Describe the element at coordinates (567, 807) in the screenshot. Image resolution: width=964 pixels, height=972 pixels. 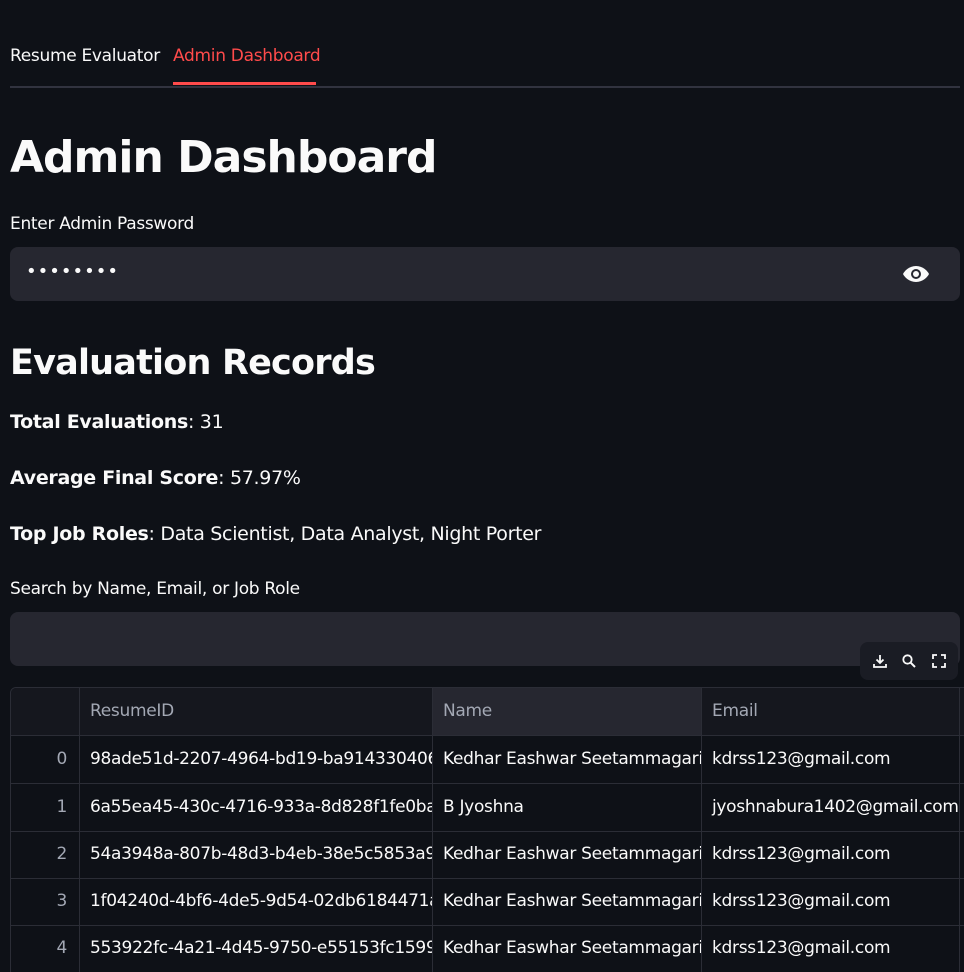
I see `cell-name: B Jyoshna` at that location.